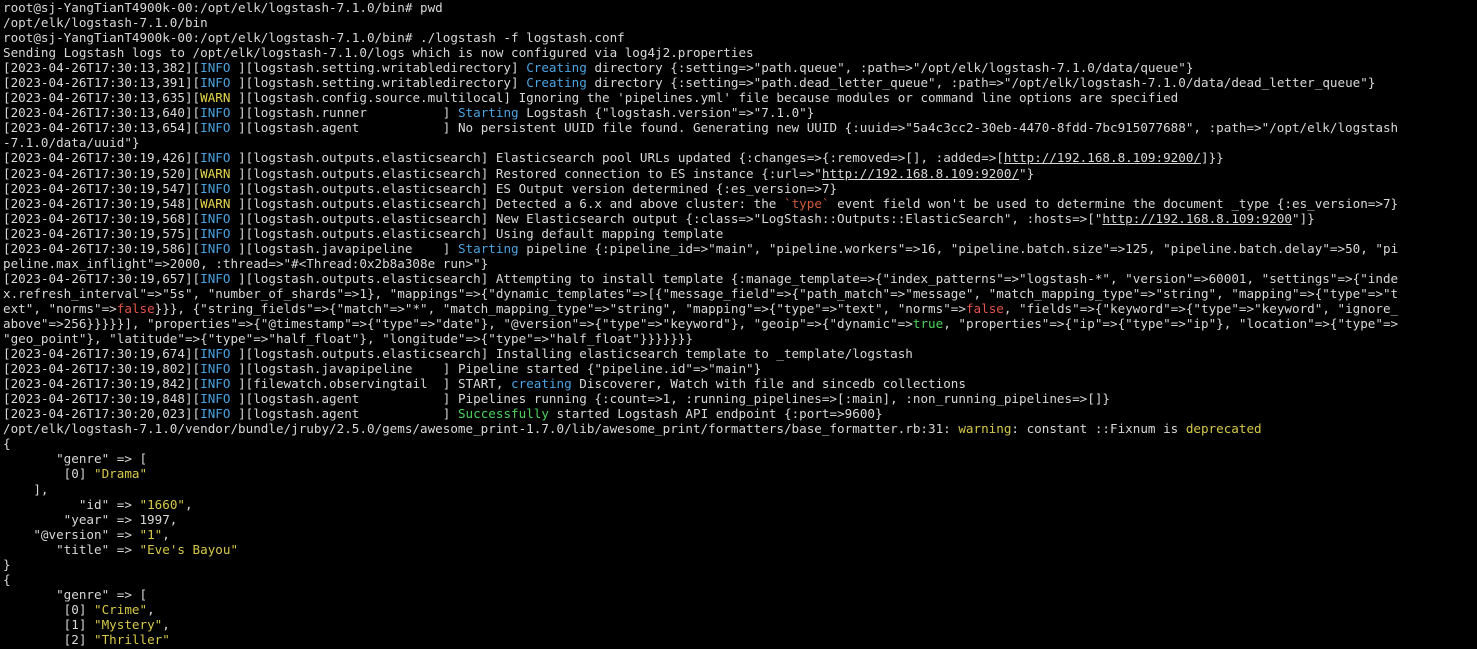  Describe the element at coordinates (739, 504) in the screenshot. I see `terminal-line: "id" => "1660",` at that location.